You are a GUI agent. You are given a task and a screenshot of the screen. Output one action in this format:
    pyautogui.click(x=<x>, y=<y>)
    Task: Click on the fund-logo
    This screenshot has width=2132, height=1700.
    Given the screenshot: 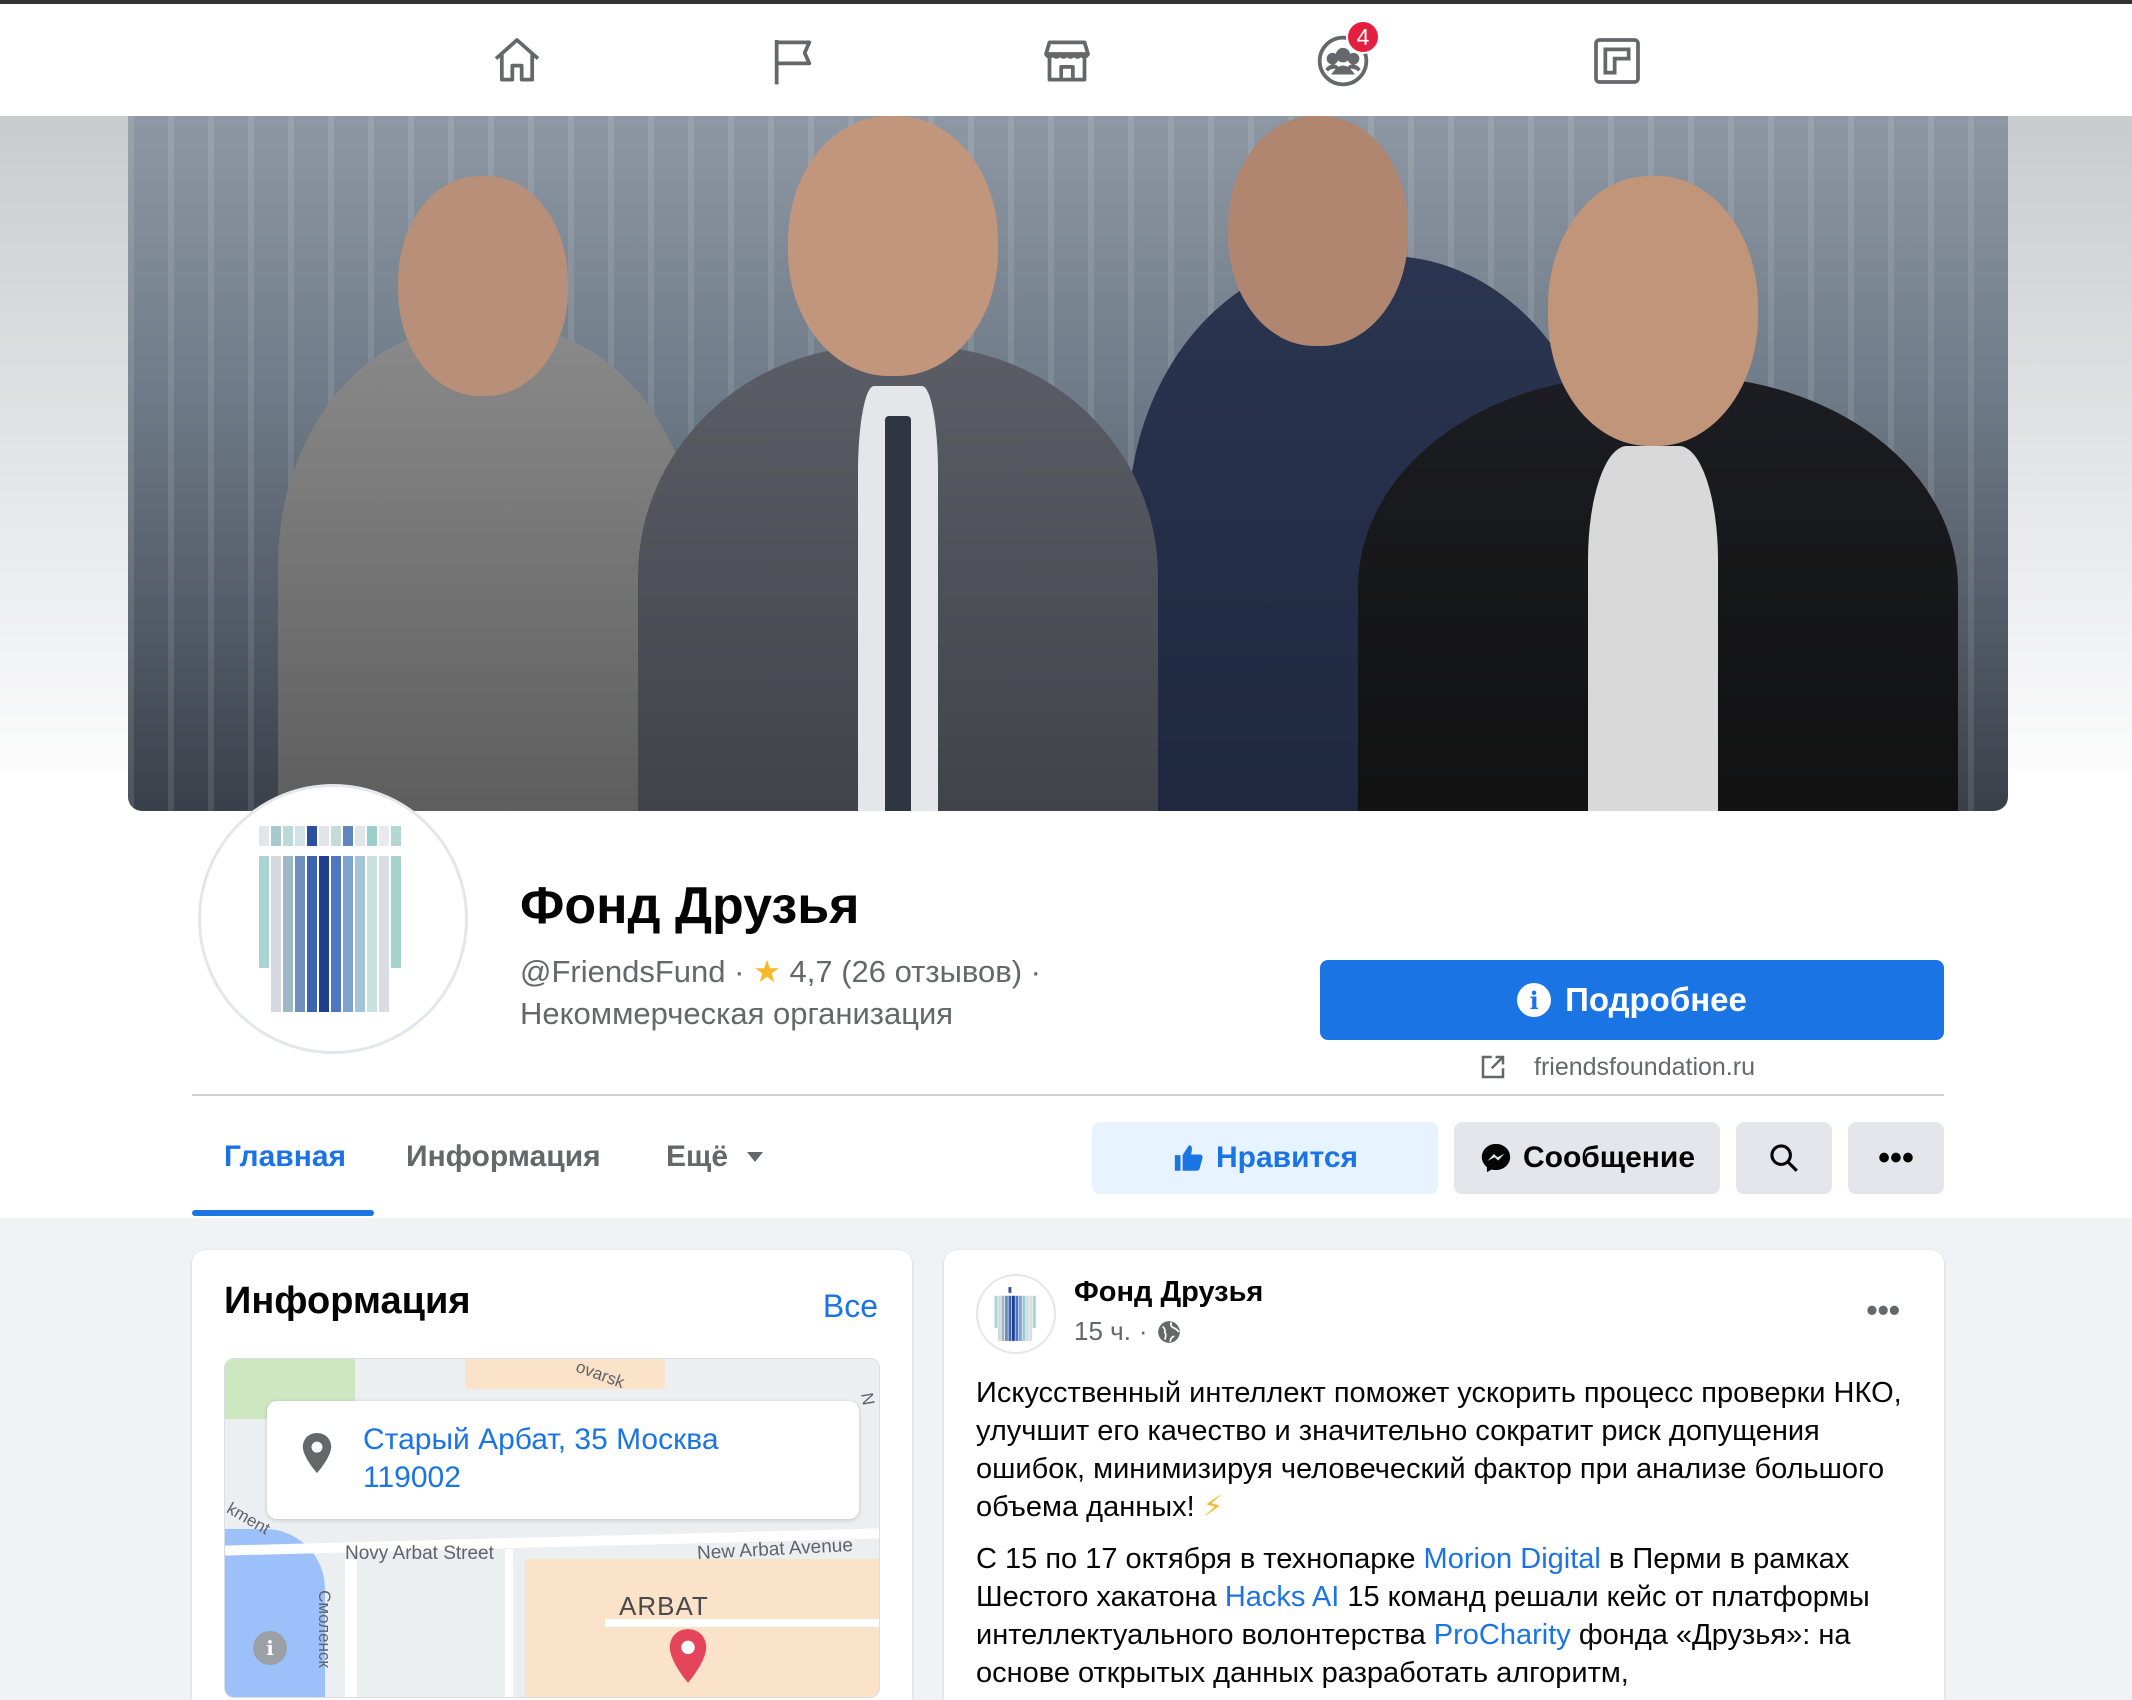 What is the action you would take?
    pyautogui.click(x=330, y=919)
    